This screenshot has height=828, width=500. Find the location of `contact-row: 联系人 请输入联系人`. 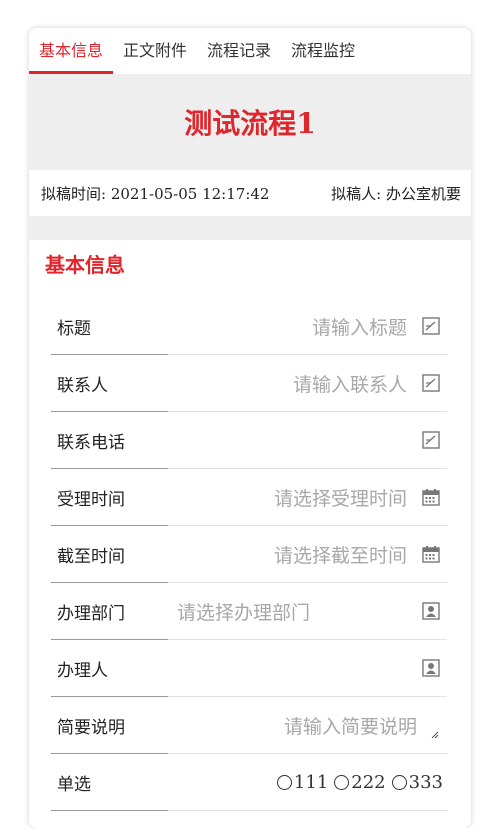

contact-row: 联系人 请输入联系人 is located at coordinates (249, 383).